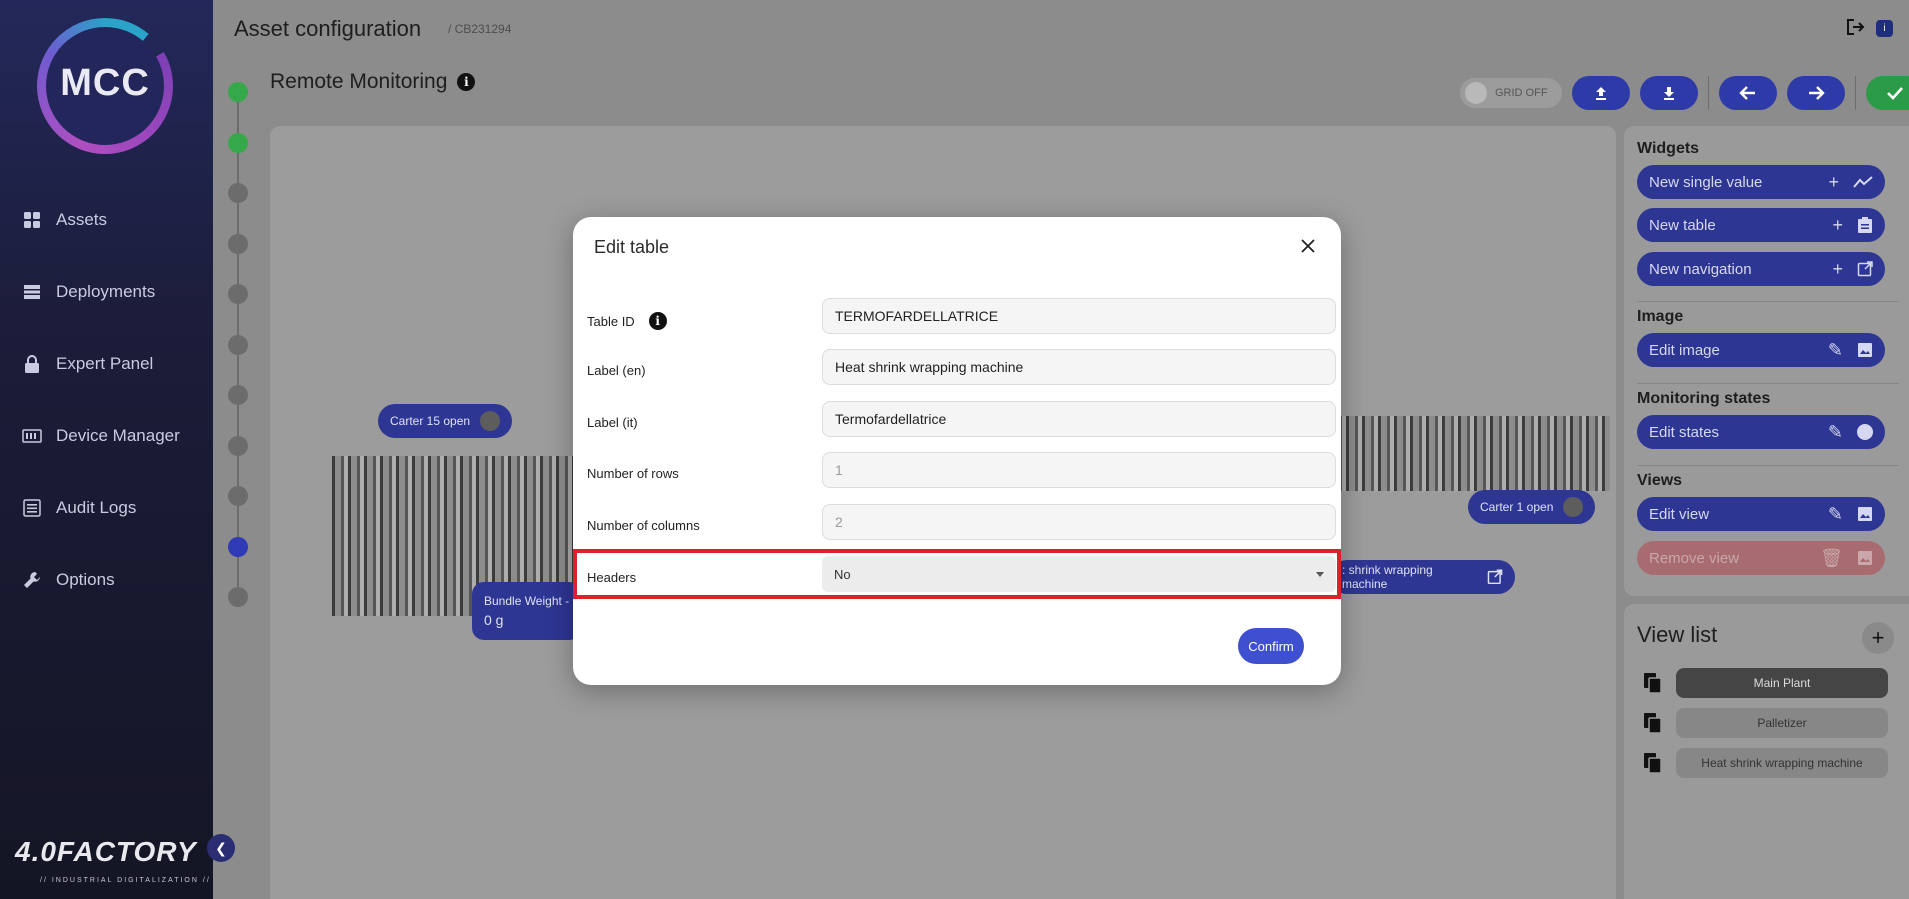 This screenshot has width=1909, height=899. I want to click on columns-input, so click(1079, 522).